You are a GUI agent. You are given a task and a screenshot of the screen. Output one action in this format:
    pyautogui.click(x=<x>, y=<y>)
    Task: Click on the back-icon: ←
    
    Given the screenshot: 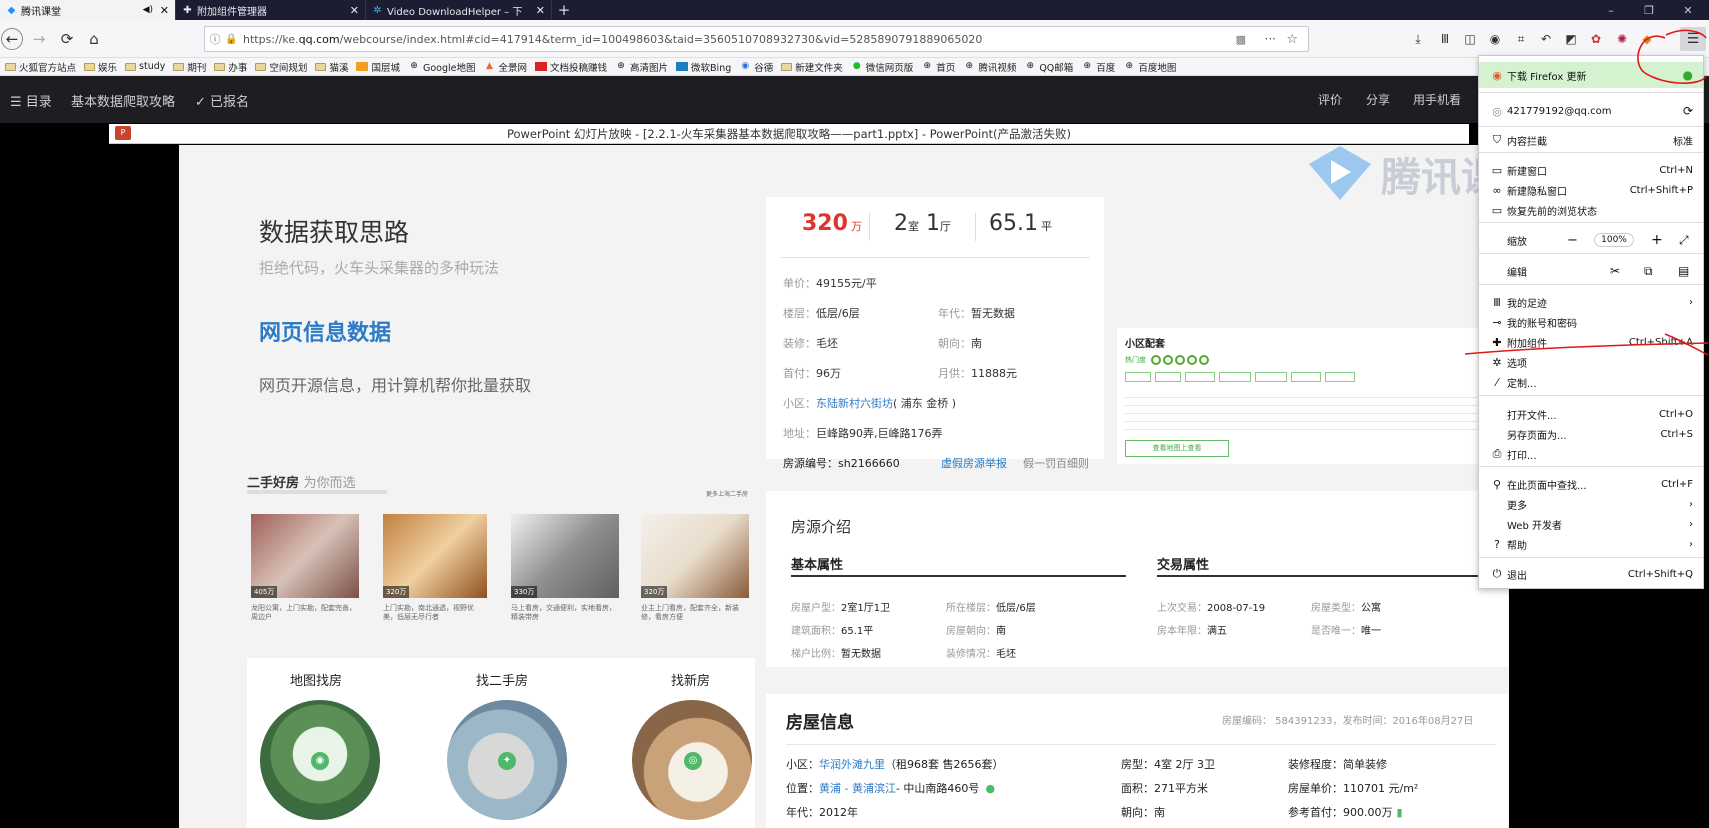 What is the action you would take?
    pyautogui.click(x=12, y=39)
    